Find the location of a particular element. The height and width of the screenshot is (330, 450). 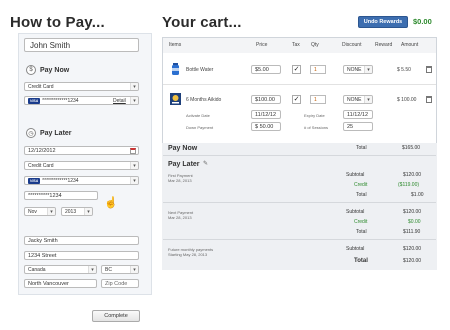

billing-country-value: Canada is located at coordinates (37, 269).